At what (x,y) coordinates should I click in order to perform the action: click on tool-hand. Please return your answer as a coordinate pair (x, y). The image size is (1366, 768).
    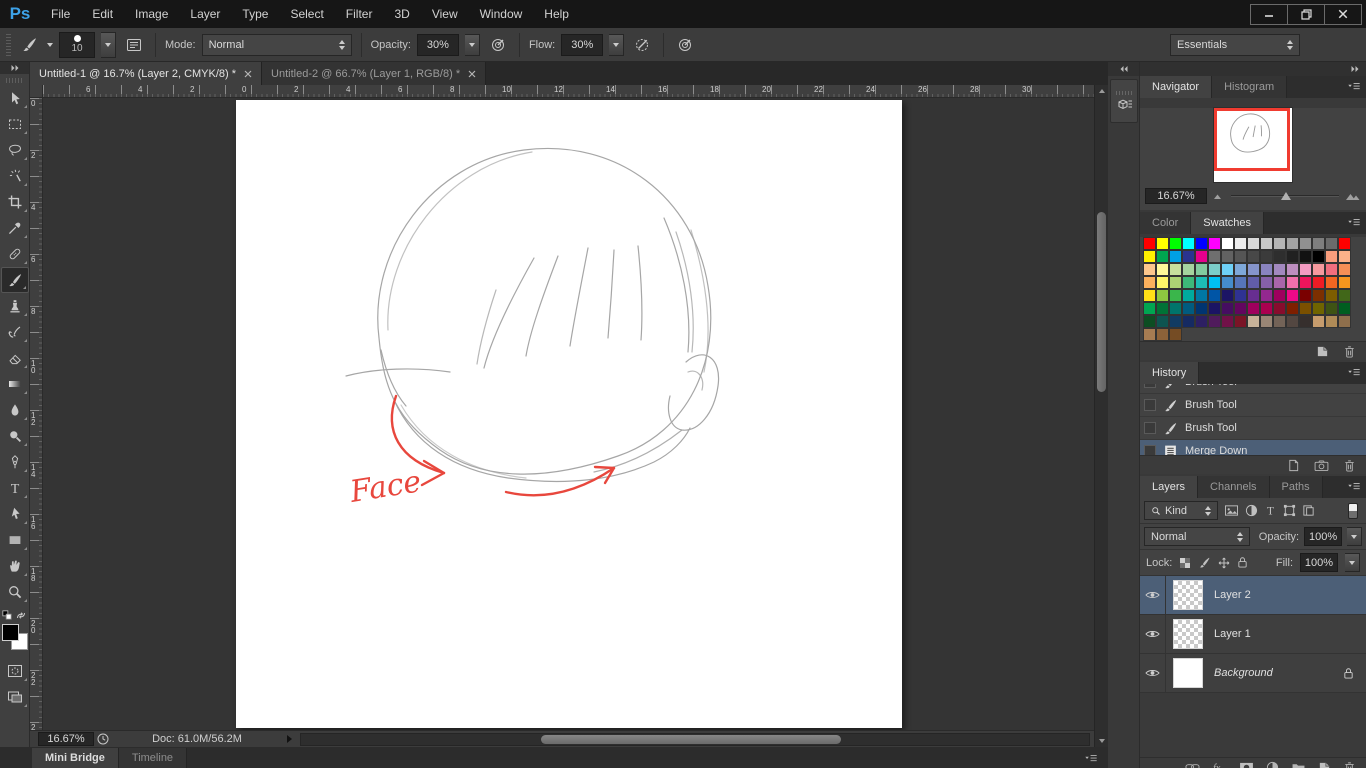
    Looking at the image, I should click on (15, 566).